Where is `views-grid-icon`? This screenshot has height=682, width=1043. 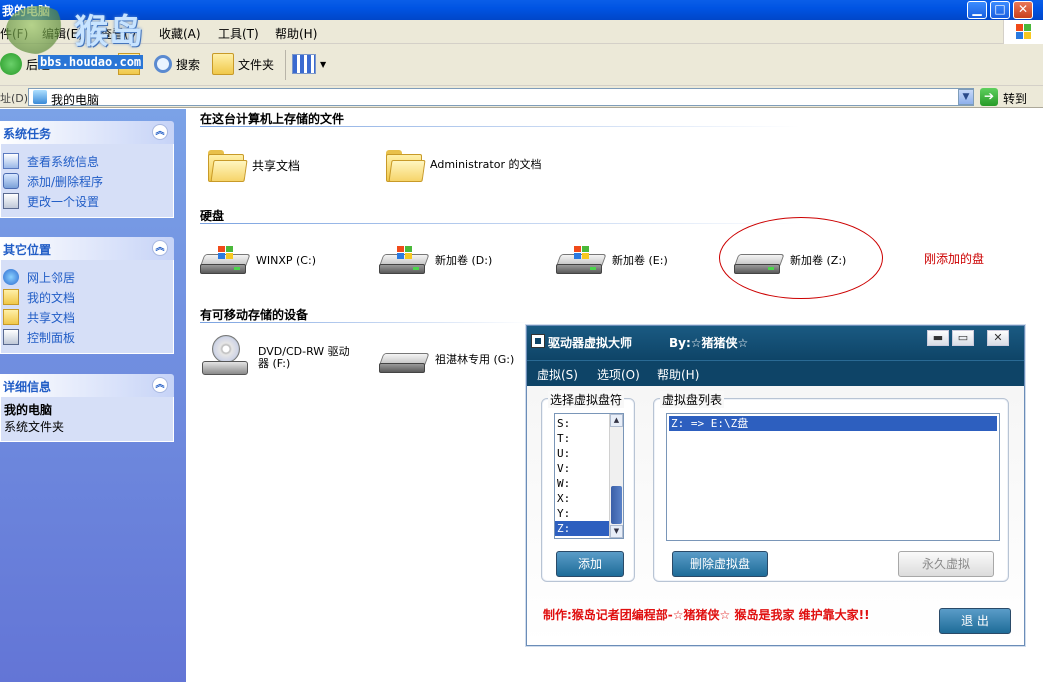
views-grid-icon is located at coordinates (304, 64).